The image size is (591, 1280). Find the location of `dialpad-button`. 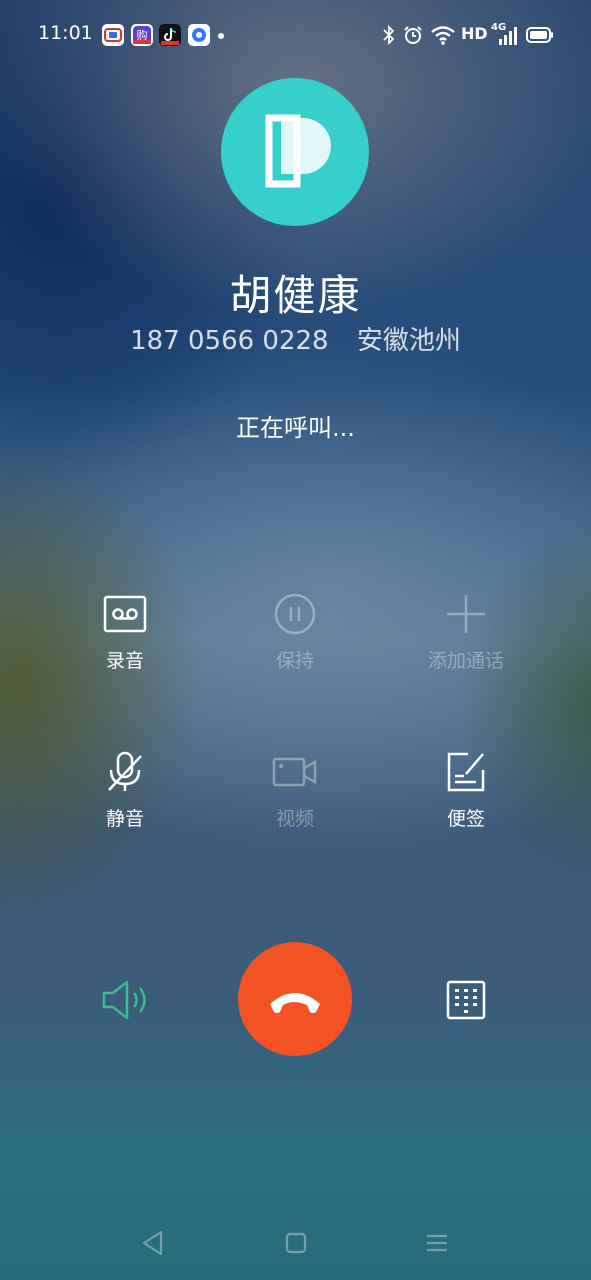

dialpad-button is located at coordinates (466, 1002).